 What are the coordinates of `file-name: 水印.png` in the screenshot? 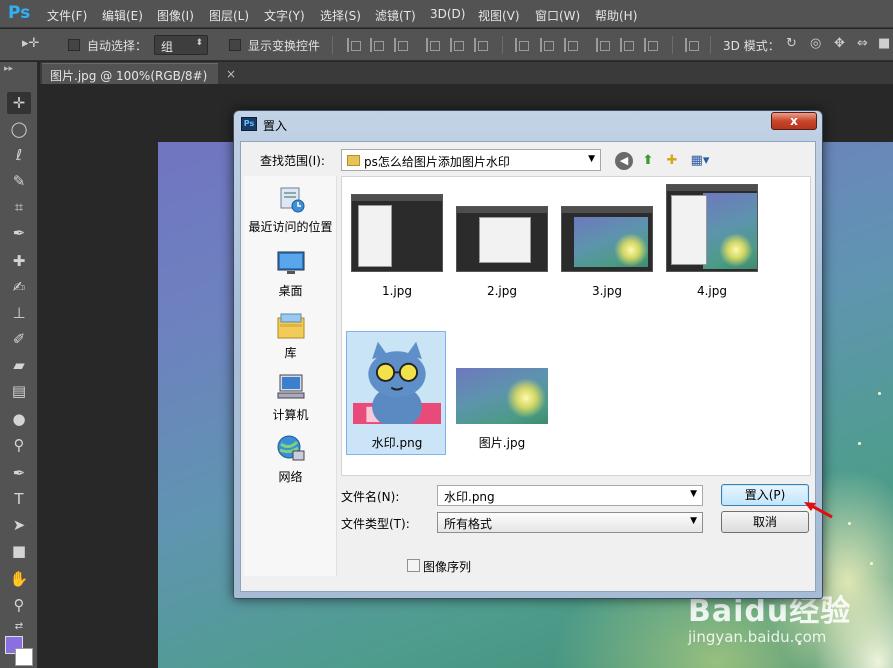 It's located at (397, 443).